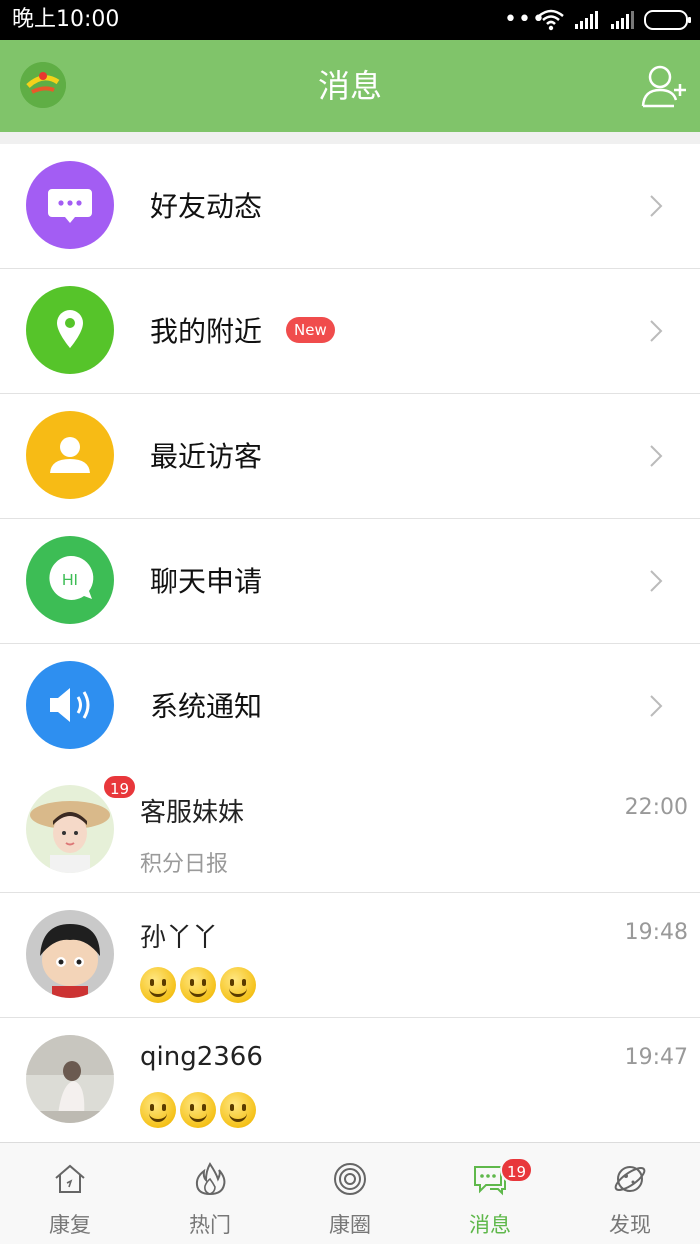  What do you see at coordinates (206, 581) in the screenshot?
I see `menu-item-label: 聊天申请` at bounding box center [206, 581].